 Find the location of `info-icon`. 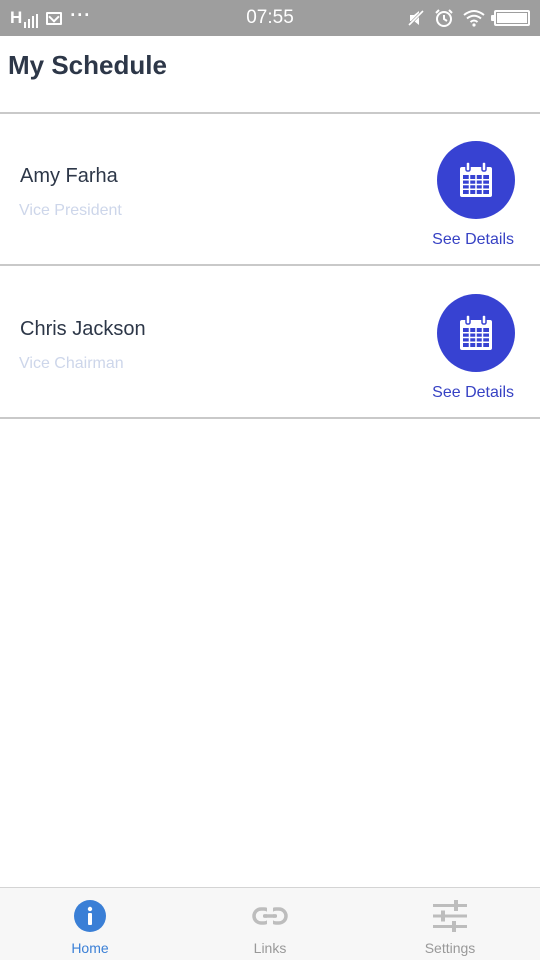

info-icon is located at coordinates (90, 916).